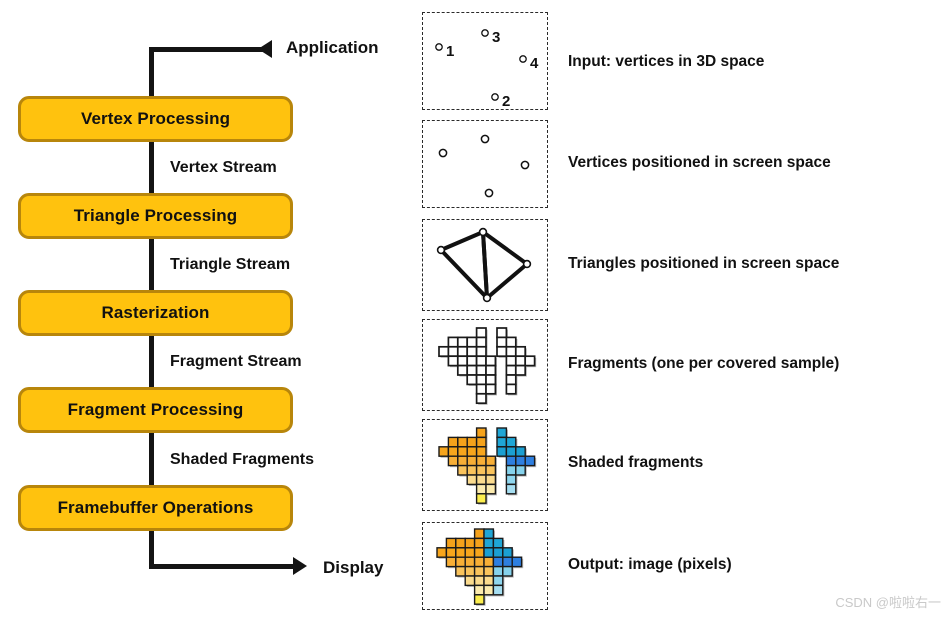 This screenshot has width=951, height=617. I want to click on panel-output-image, so click(485, 566).